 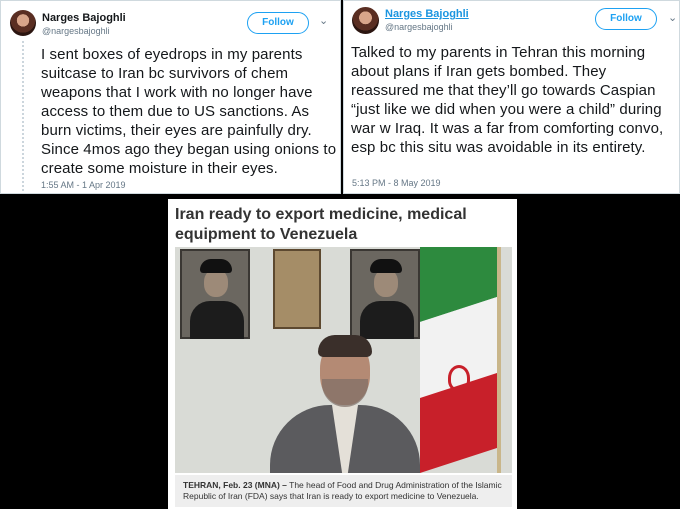 I want to click on caption-dateline: TEHRAN, Feb. 23 (MNA) –, so click(x=235, y=485).